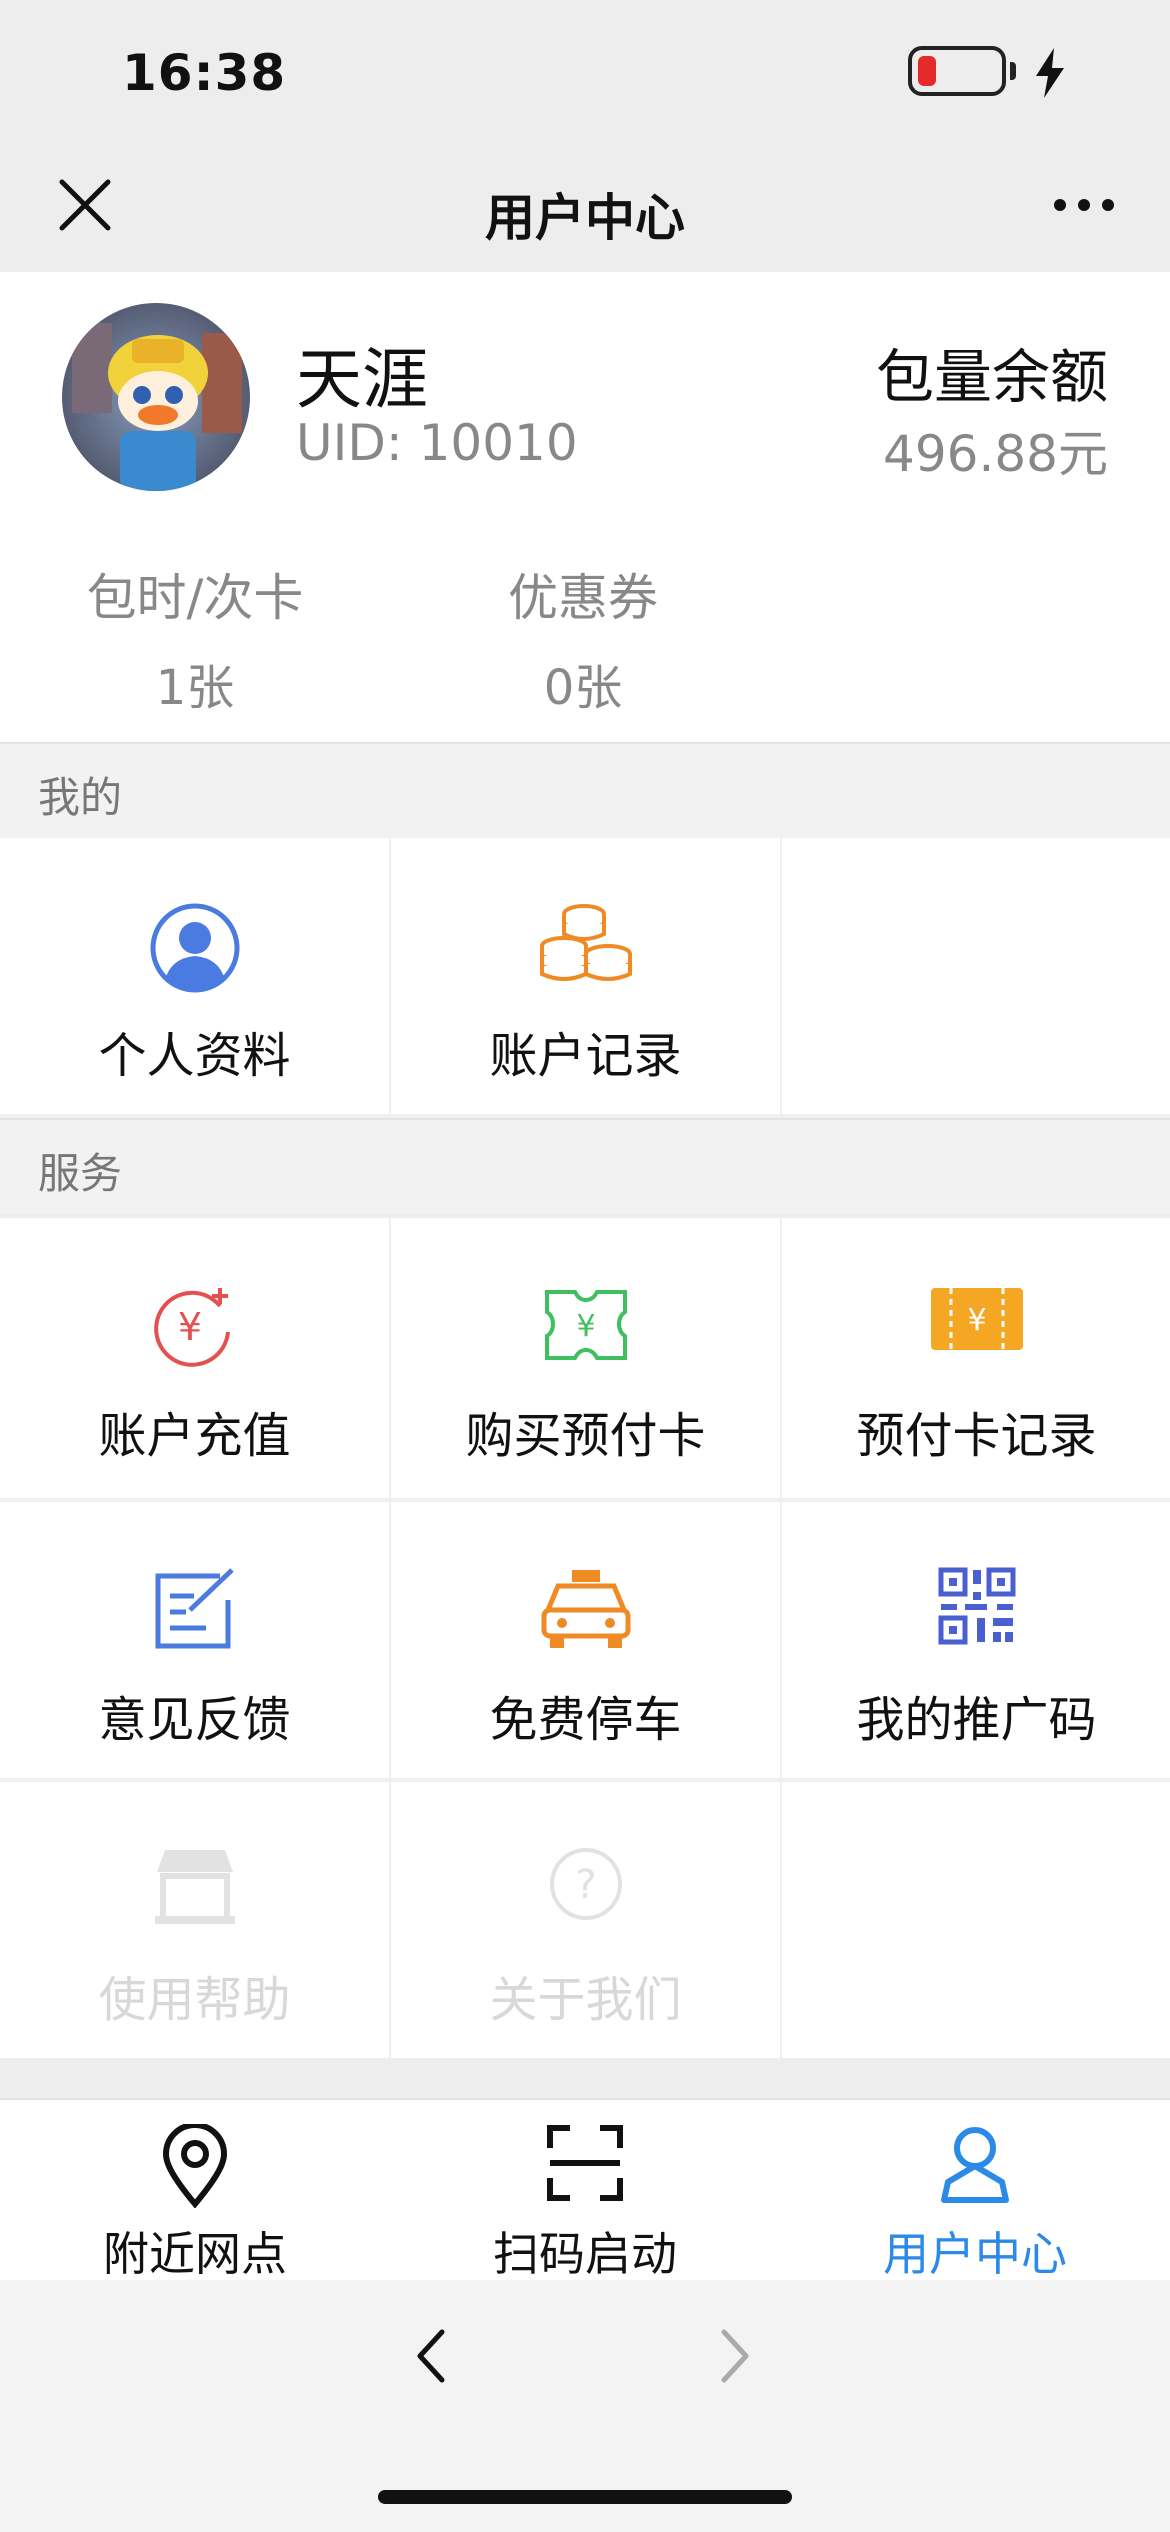 The image size is (1170, 2532). What do you see at coordinates (995, 454) in the screenshot?
I see `balance-value: 496.88元` at bounding box center [995, 454].